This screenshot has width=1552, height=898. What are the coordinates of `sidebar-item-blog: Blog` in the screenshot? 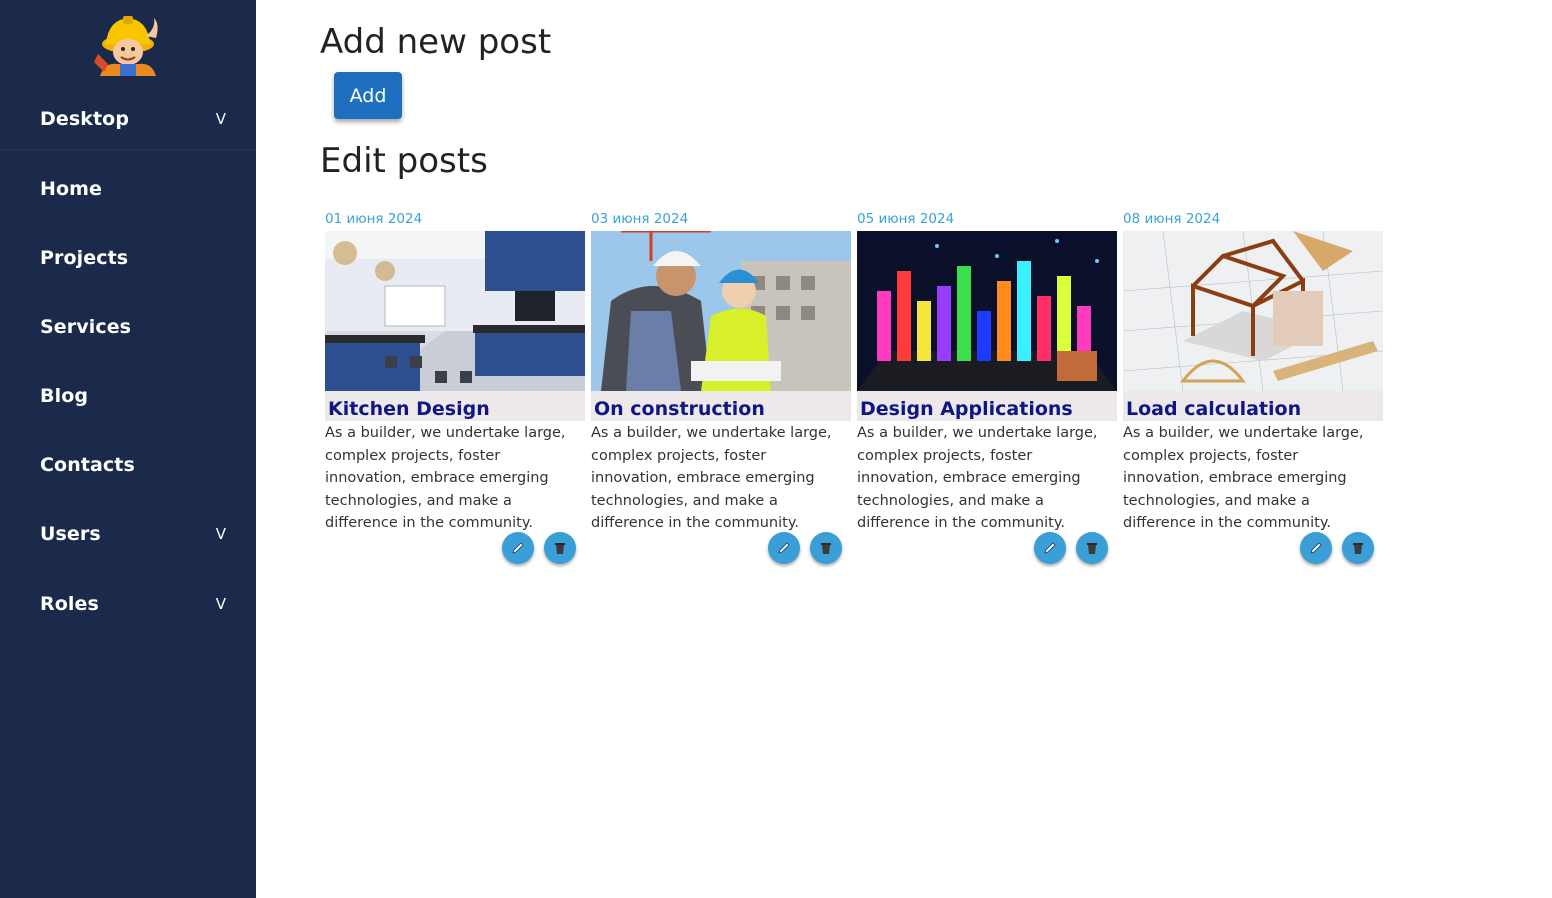 It's located at (128, 396).